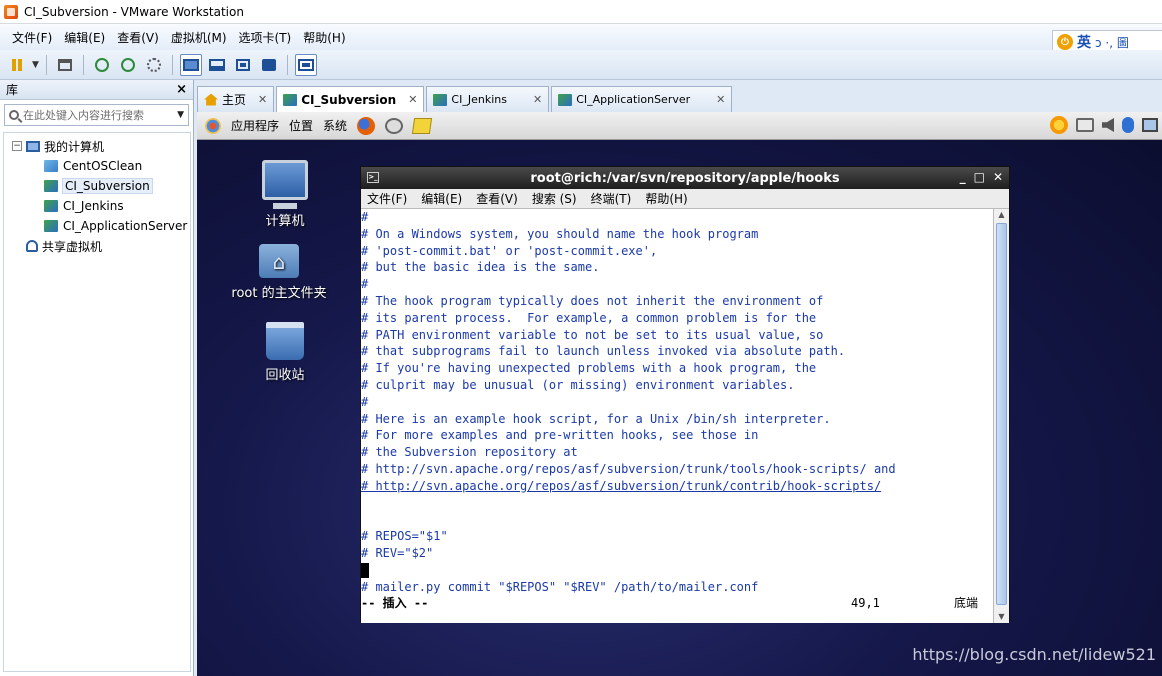 This screenshot has width=1162, height=676. I want to click on terminal-scrollbar: ▲ ▼, so click(1001, 416).